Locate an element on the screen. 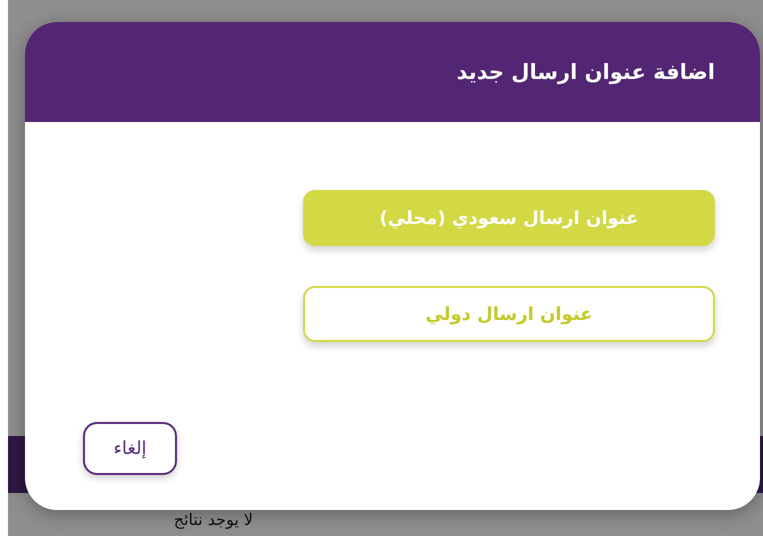 Image resolution: width=763 pixels, height=536 pixels. dialog-title: اضافة عنوان ارسال جديد is located at coordinates (585, 72).